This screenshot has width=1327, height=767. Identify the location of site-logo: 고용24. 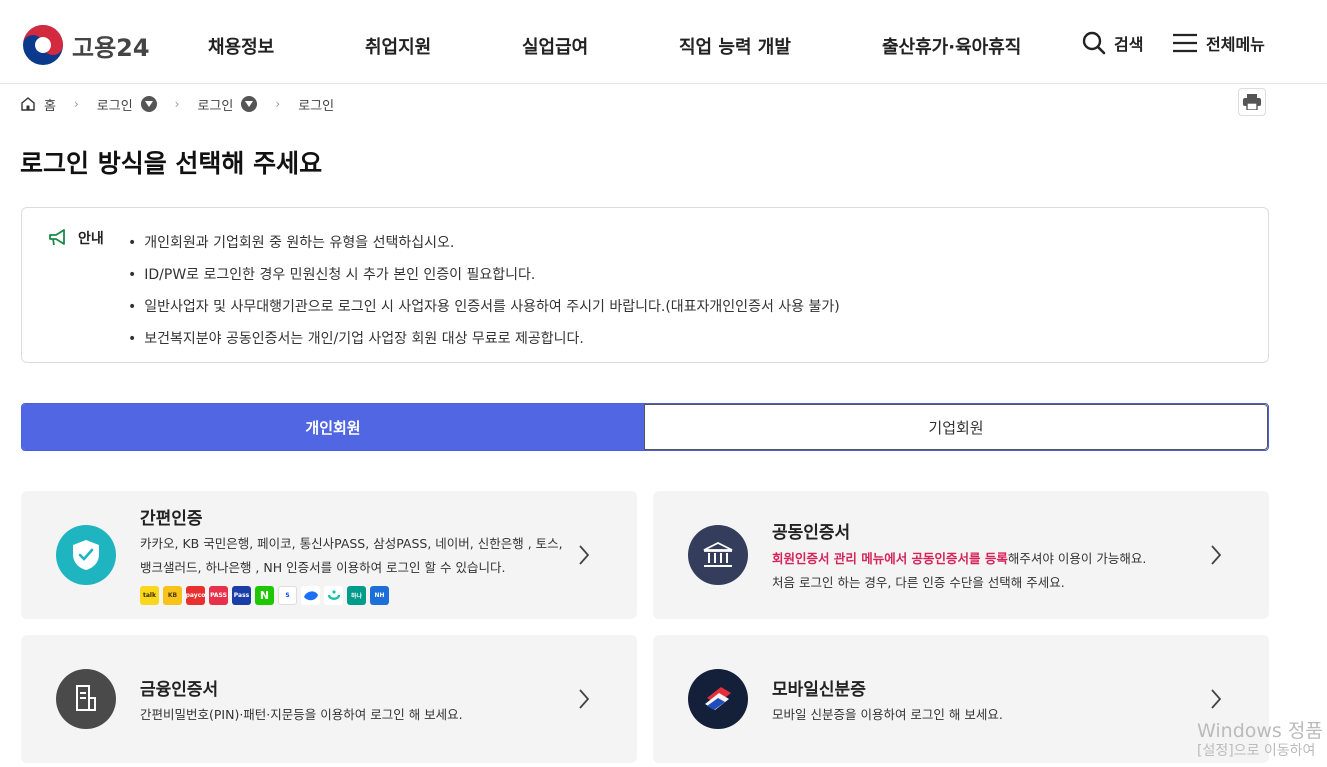
(86, 45).